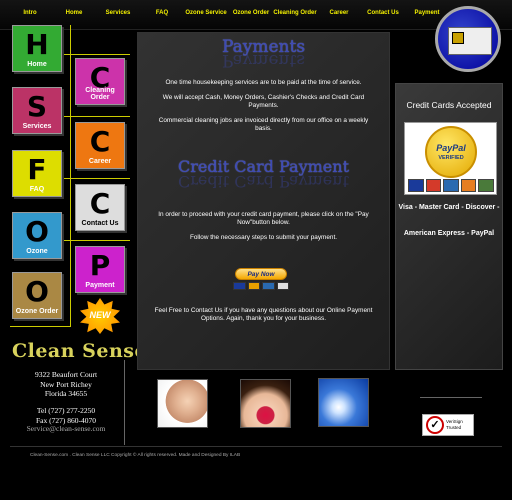 This screenshot has width=512, height=500. I want to click on email-link: Service@clean-sense.com, so click(66, 428).